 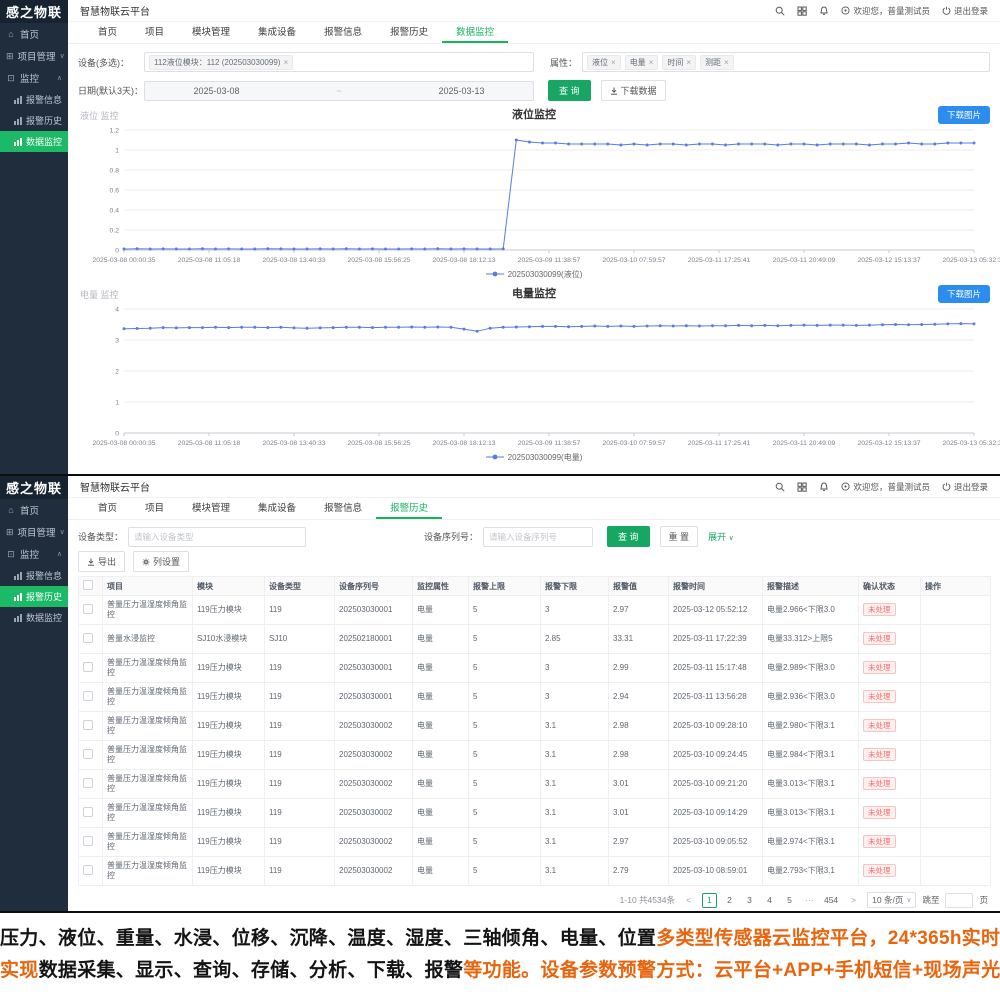 What do you see at coordinates (373, 586) in the screenshot?
I see `column-header-设备序列号: 设备序列号` at bounding box center [373, 586].